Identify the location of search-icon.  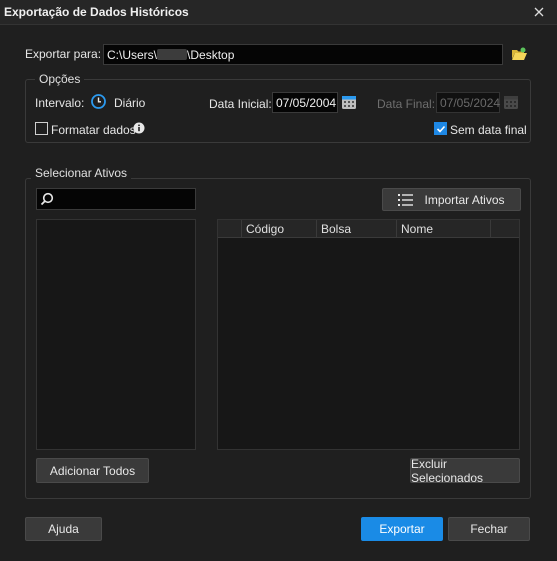
(47, 199).